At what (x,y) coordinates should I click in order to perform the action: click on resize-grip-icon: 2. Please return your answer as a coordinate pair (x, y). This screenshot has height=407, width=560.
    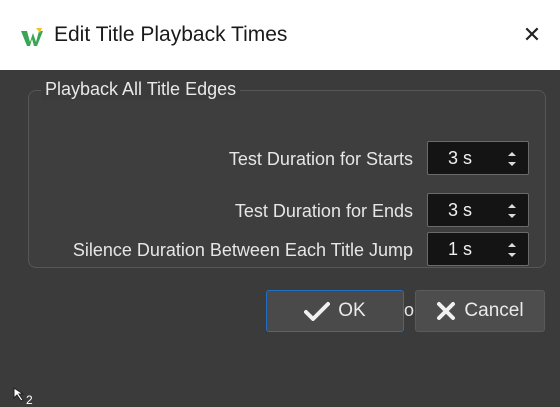
    Looking at the image, I should click on (24, 396).